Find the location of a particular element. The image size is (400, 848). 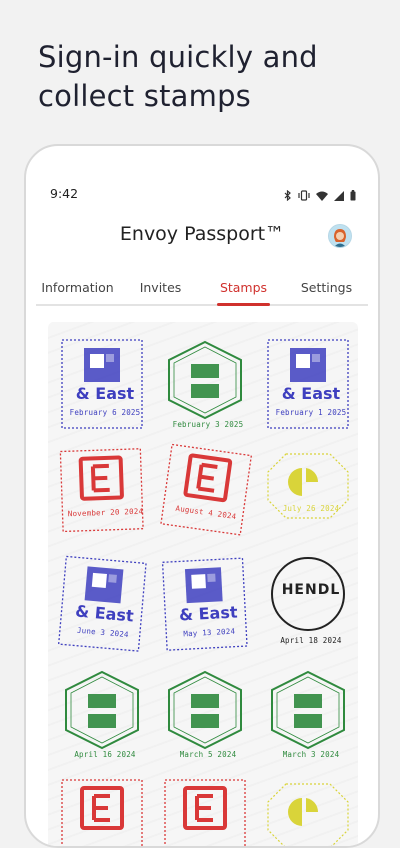

tab-information: Information is located at coordinates (77, 286).